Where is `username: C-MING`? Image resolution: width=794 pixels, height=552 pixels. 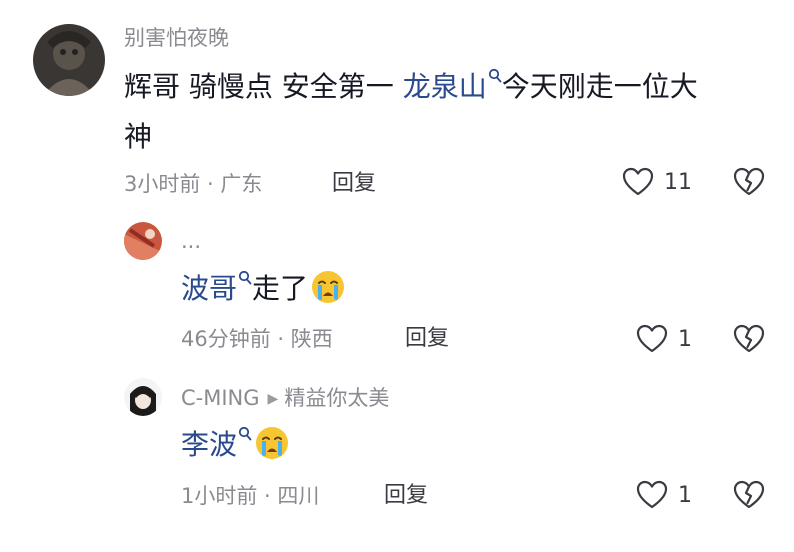
username: C-MING is located at coordinates (220, 398).